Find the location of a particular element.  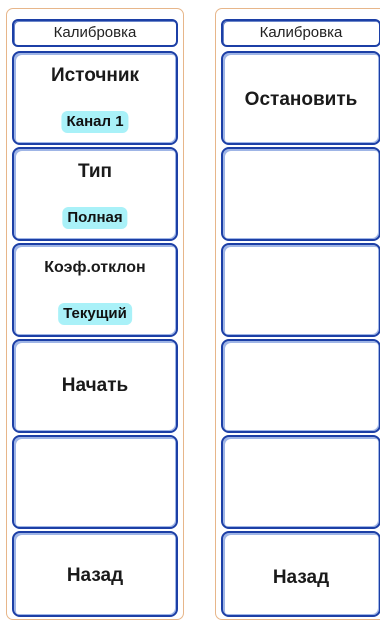

source-label: Источник is located at coordinates (95, 75).